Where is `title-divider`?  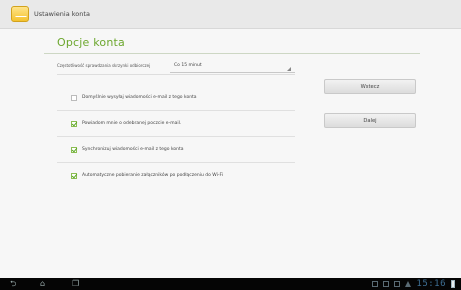
title-divider is located at coordinates (232, 53).